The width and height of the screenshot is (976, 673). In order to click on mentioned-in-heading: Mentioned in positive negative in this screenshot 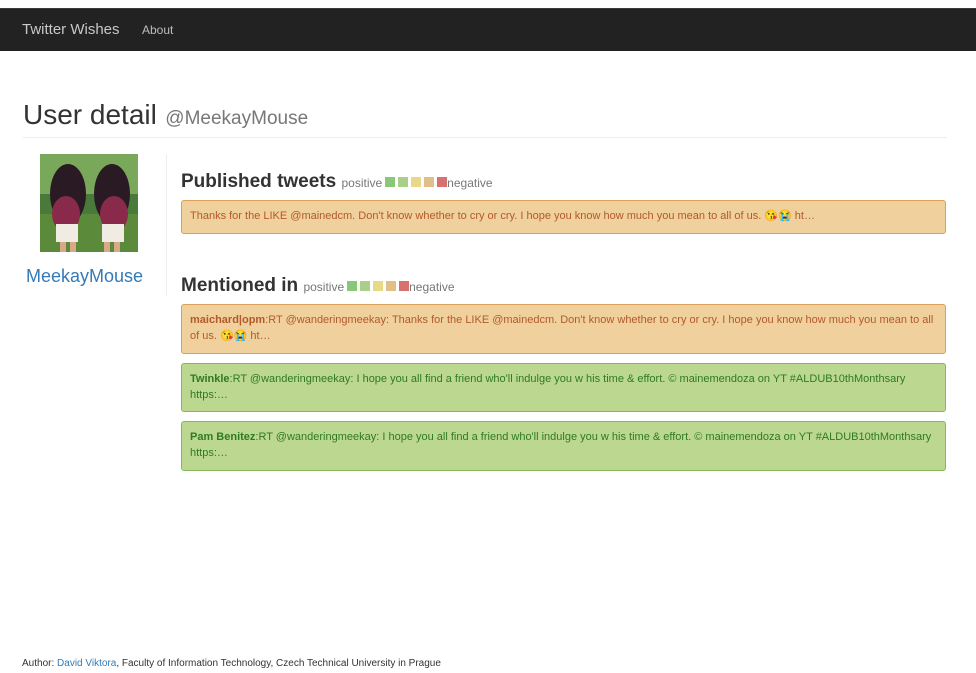, I will do `click(318, 286)`.